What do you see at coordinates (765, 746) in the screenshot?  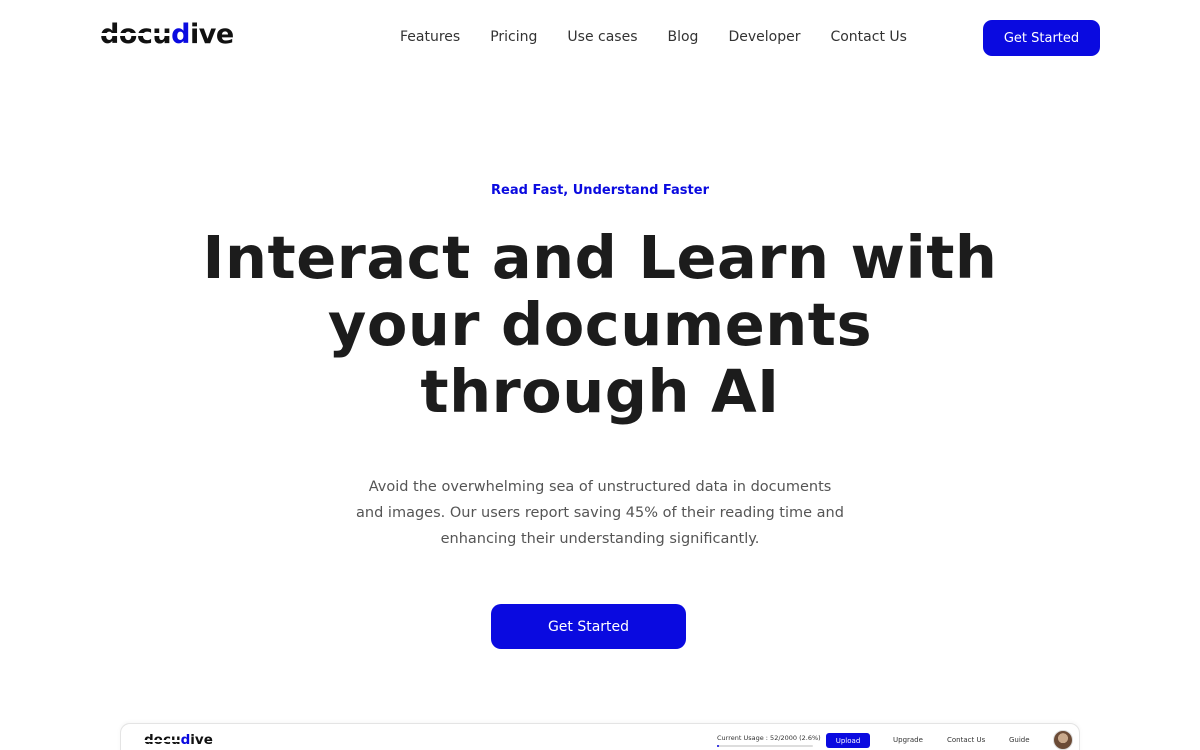 I see `usage-track` at bounding box center [765, 746].